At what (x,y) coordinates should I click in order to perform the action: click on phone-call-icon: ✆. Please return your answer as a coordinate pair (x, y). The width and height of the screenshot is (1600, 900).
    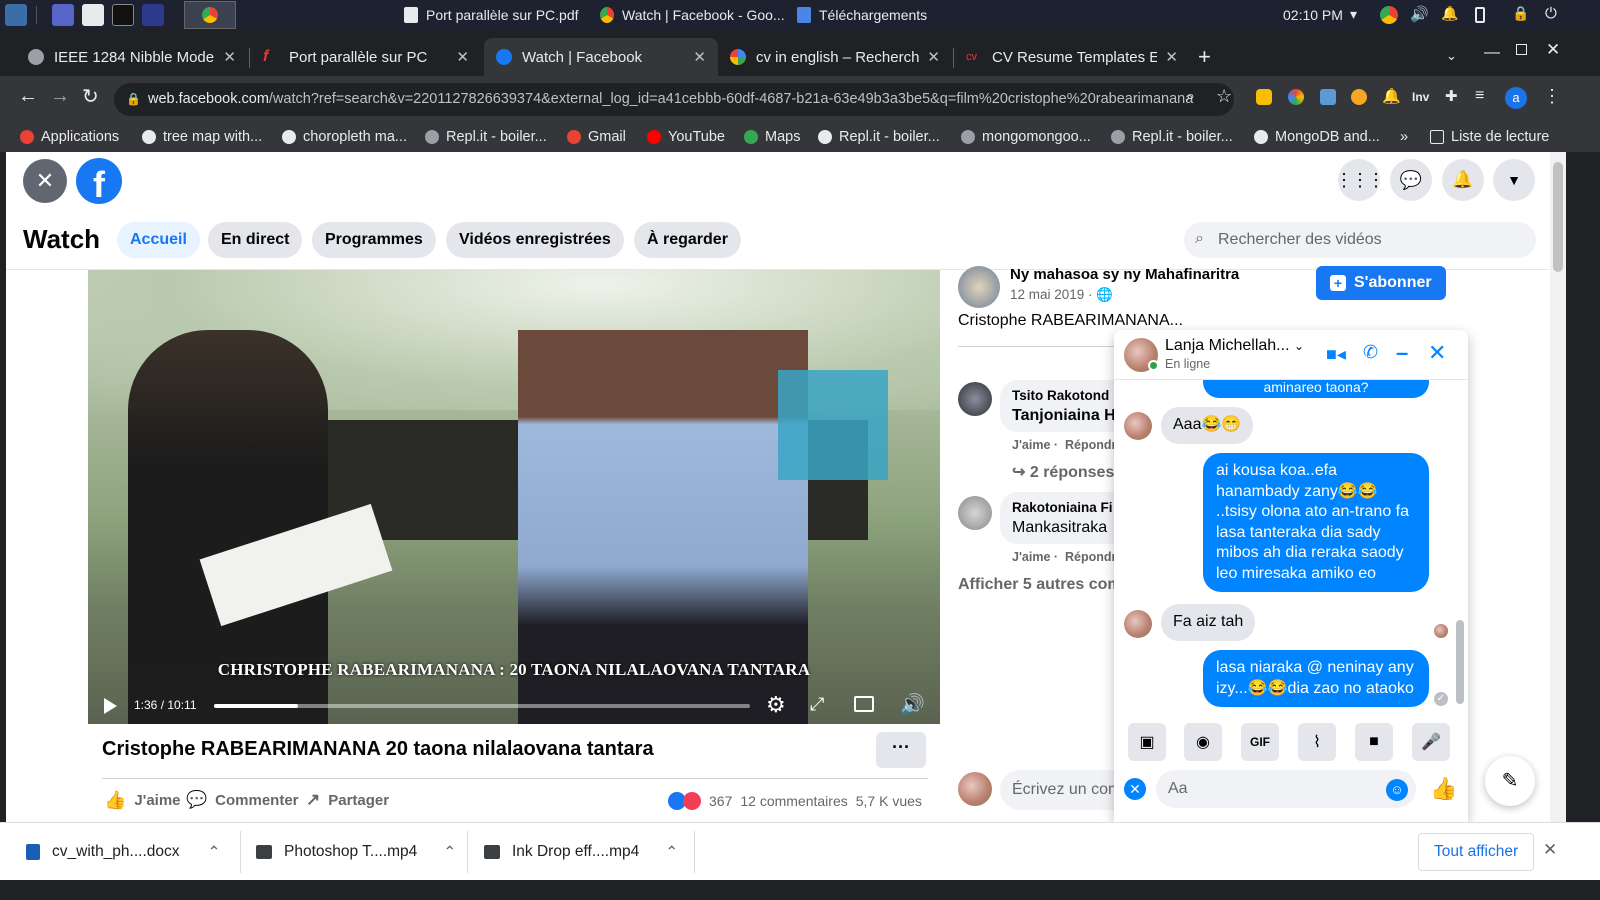
    Looking at the image, I should click on (1370, 352).